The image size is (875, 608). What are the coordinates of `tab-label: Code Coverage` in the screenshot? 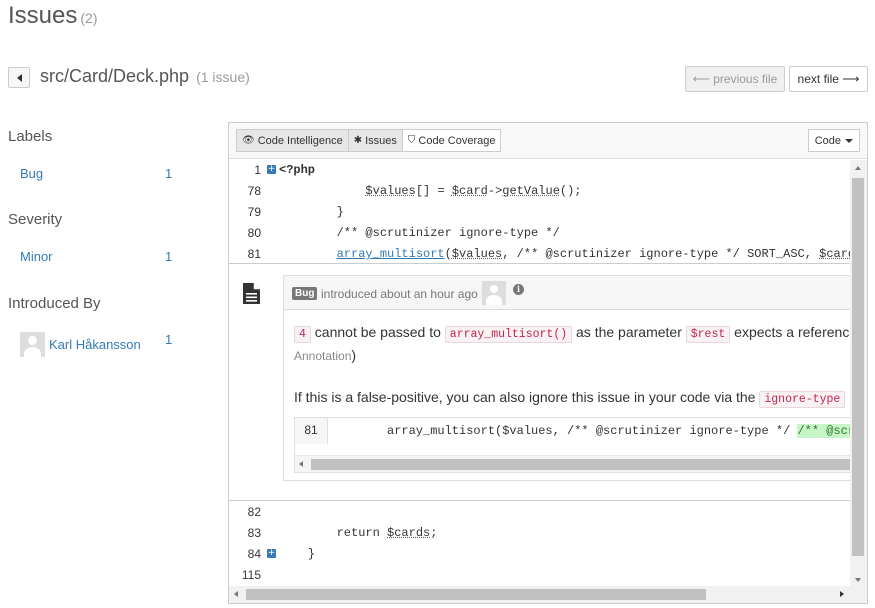 It's located at (457, 140).